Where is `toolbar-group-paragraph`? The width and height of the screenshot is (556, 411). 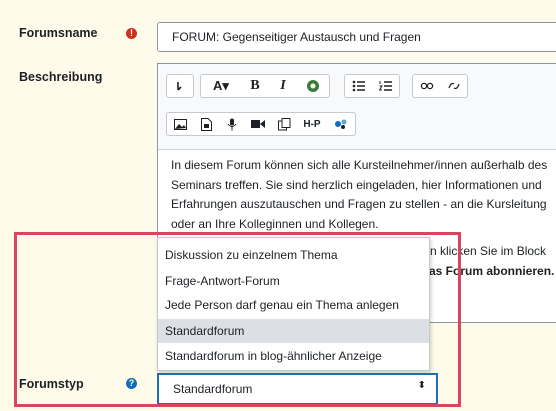
toolbar-group-paragraph is located at coordinates (180, 86).